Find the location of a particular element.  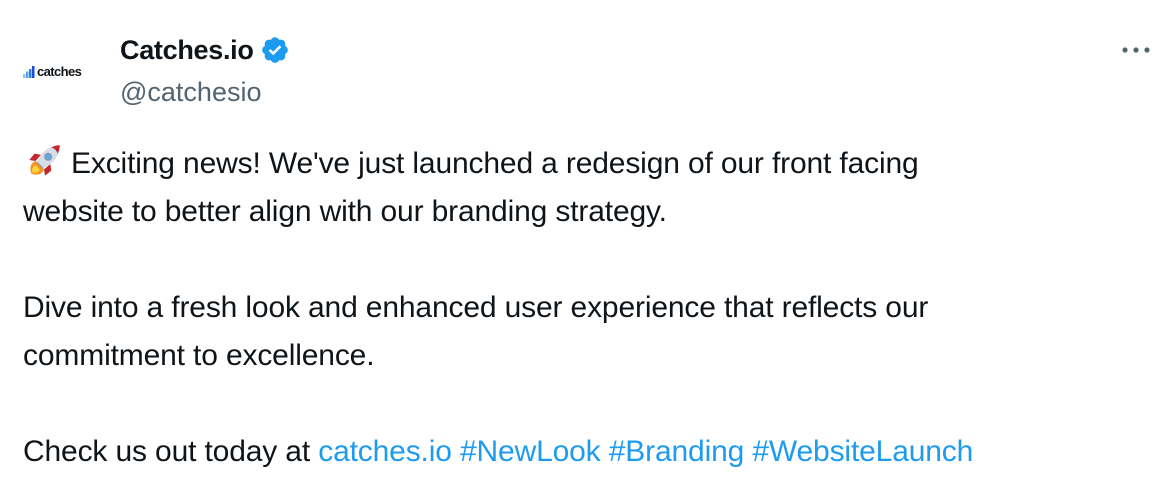

website-link: catches.io is located at coordinates (385, 451).